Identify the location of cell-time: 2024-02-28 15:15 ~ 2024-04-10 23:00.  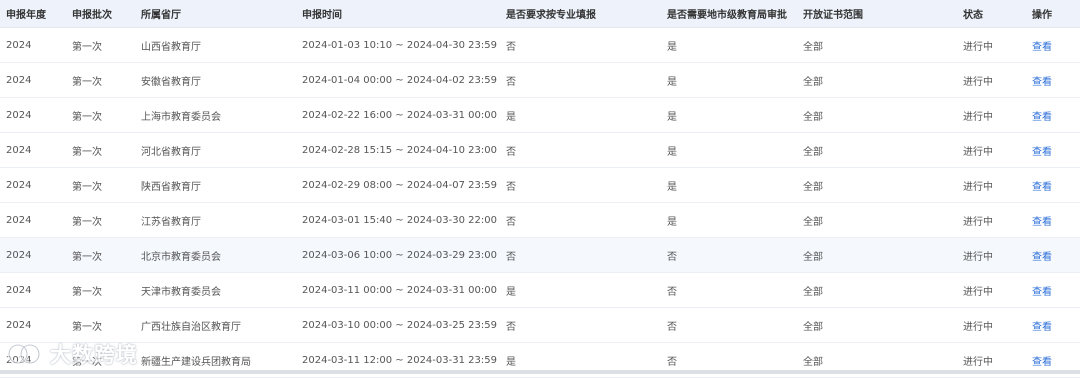
(399, 150).